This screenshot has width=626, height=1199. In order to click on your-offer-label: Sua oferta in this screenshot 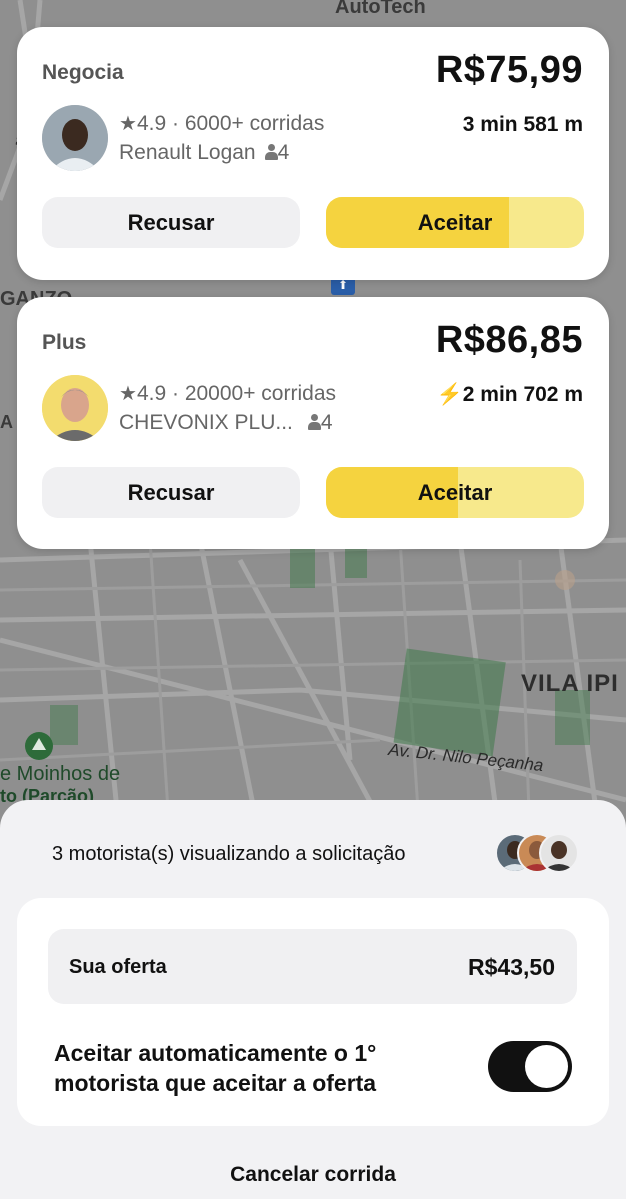, I will do `click(118, 967)`.